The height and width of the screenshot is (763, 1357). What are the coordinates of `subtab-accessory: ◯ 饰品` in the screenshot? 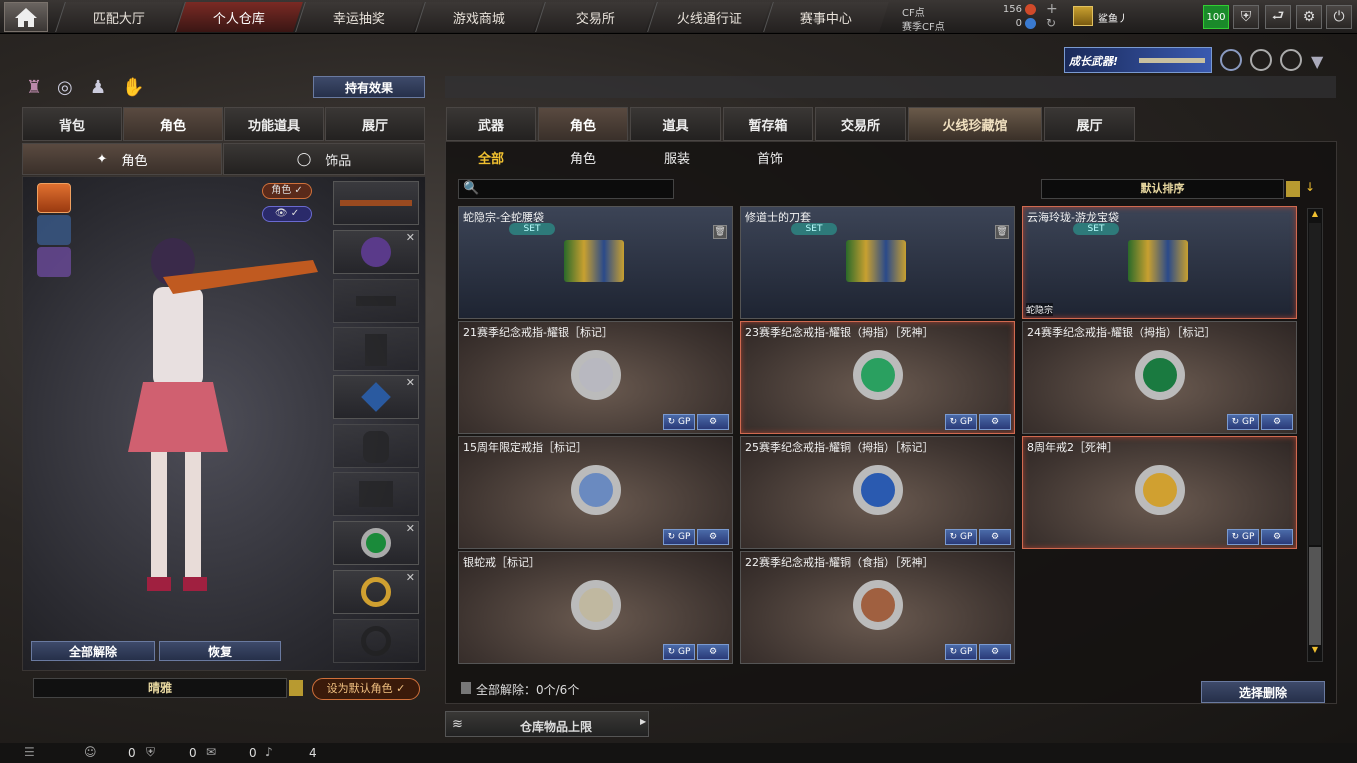 It's located at (324, 159).